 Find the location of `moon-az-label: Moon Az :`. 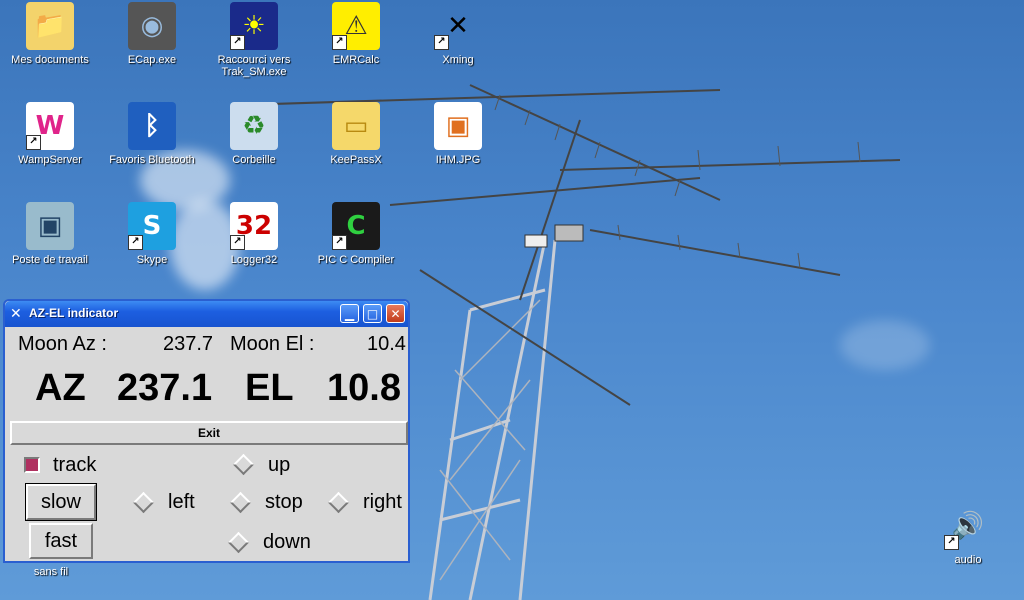

moon-az-label: Moon Az : is located at coordinates (62, 344).